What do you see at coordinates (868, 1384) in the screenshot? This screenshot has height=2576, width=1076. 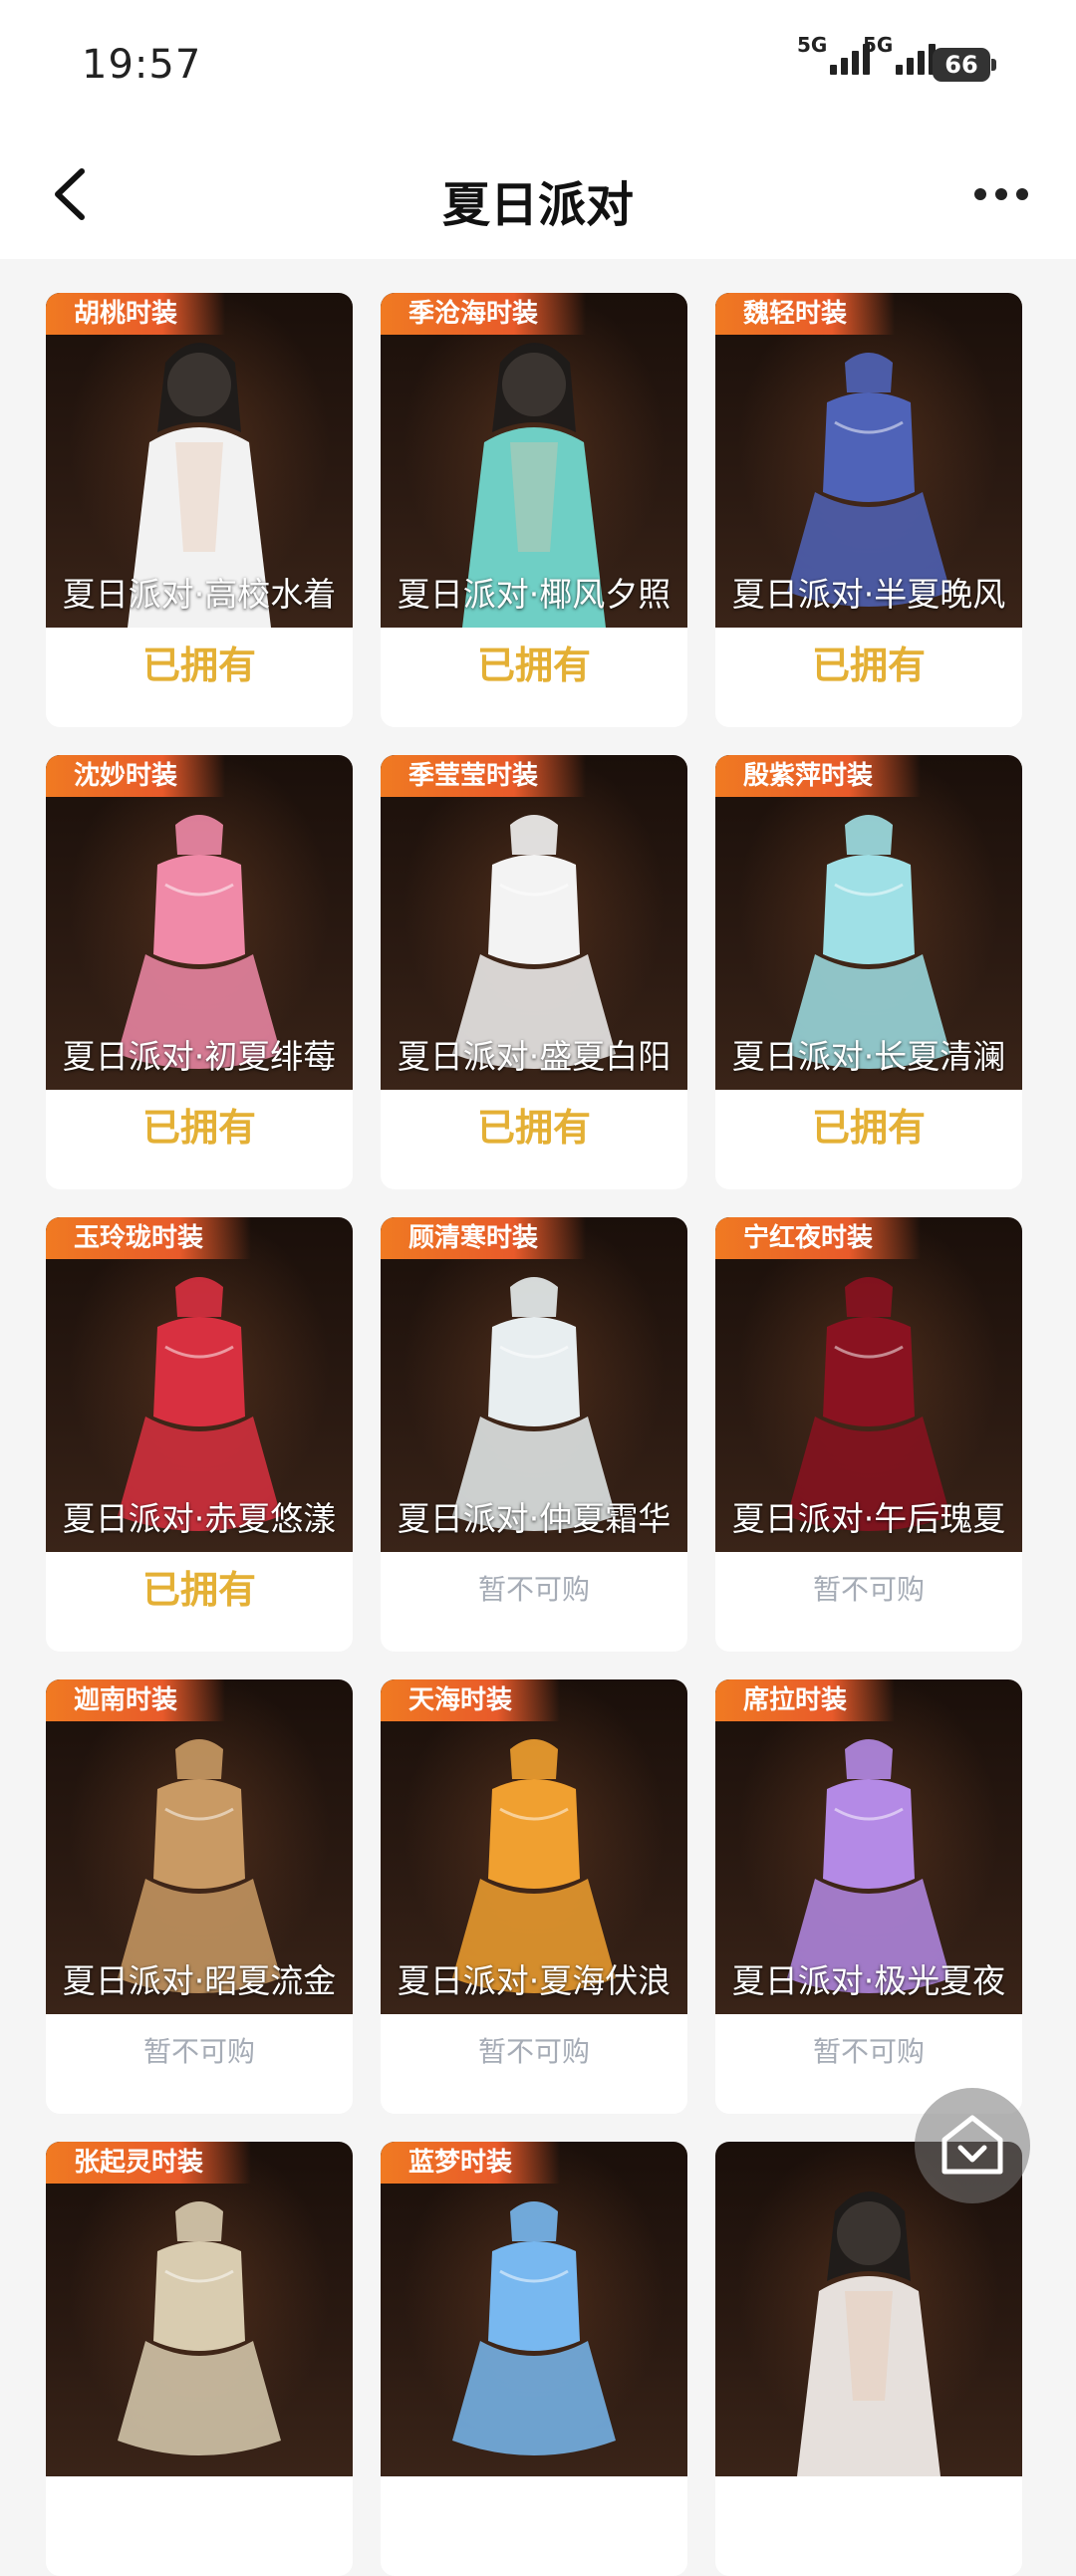 I see `costume-image: 宁红夜时装夏日派对·午后瑰夏` at bounding box center [868, 1384].